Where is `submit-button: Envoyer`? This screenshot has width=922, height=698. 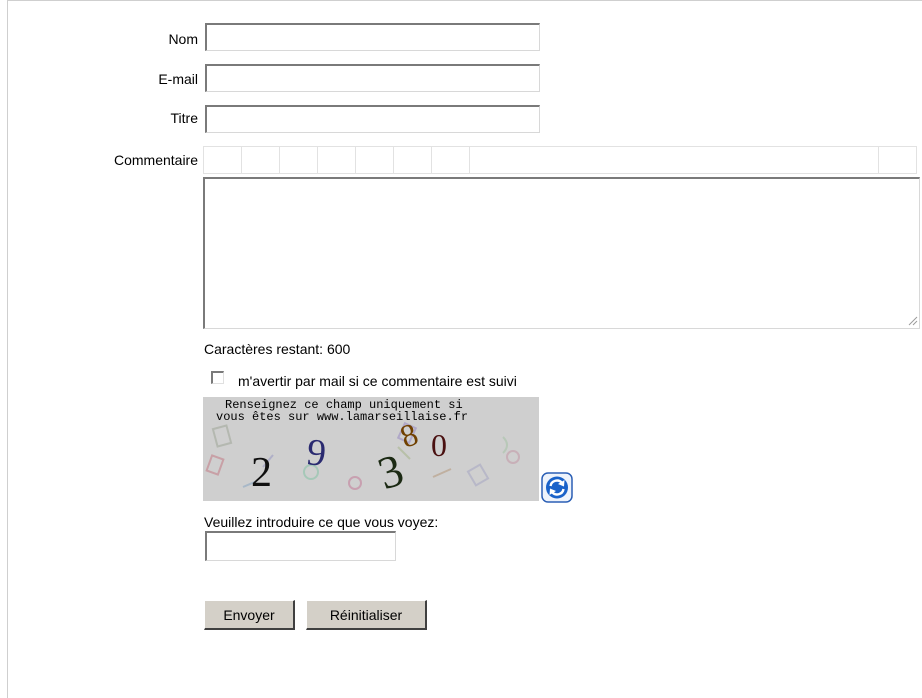
submit-button: Envoyer is located at coordinates (249, 615).